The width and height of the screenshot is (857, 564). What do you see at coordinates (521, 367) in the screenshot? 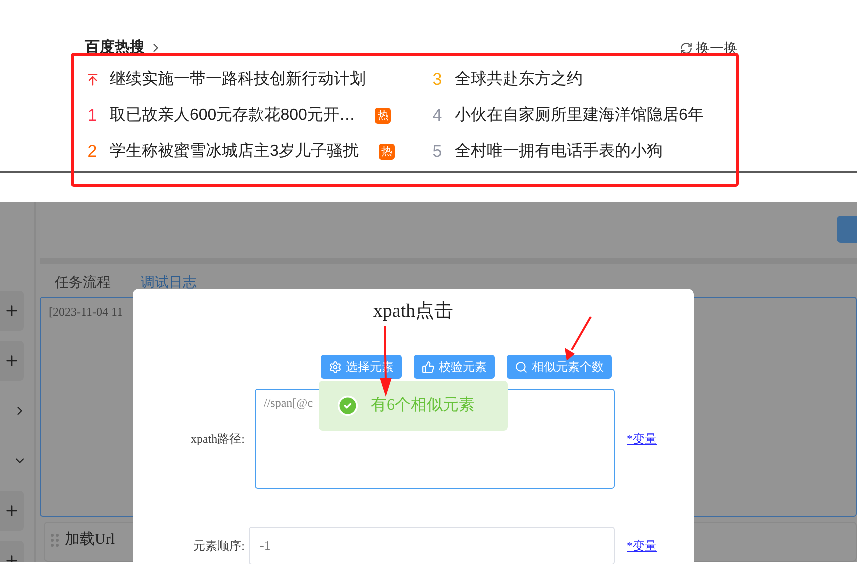
I see `search-icon` at bounding box center [521, 367].